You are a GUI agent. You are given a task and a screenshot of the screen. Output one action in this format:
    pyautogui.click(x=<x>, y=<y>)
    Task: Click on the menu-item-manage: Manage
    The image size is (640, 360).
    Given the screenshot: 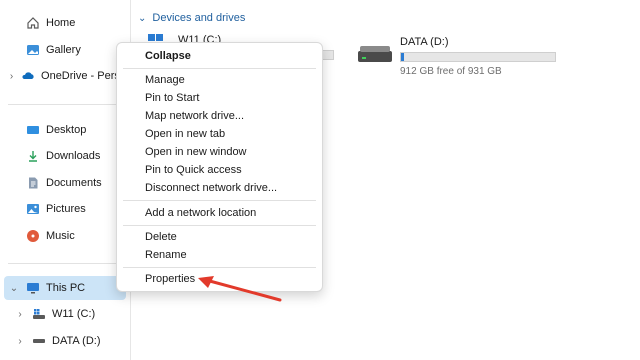 What is the action you would take?
    pyautogui.click(x=165, y=80)
    